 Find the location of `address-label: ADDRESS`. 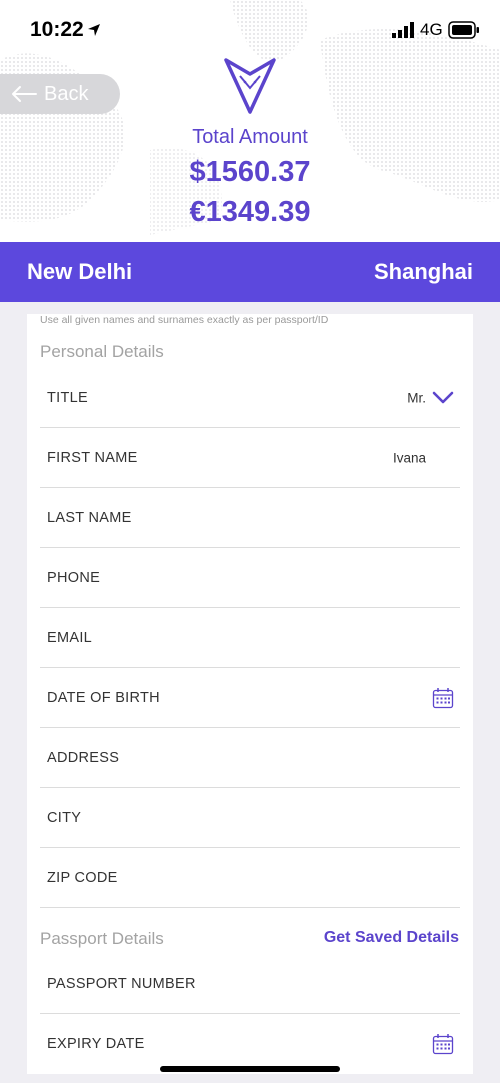

address-label: ADDRESS is located at coordinates (83, 757).